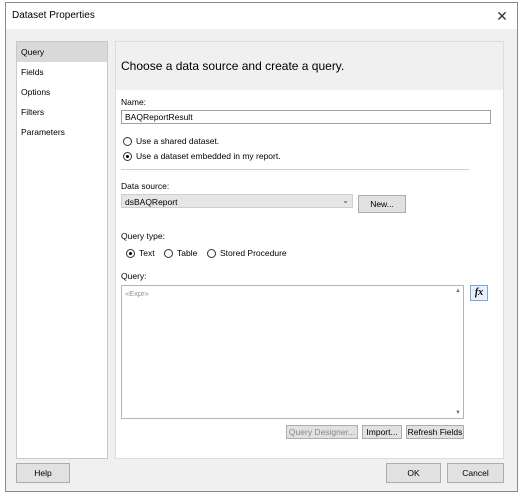 Image resolution: width=520 pixels, height=500 pixels. What do you see at coordinates (62, 92) in the screenshot?
I see `nav-item-options: Options` at bounding box center [62, 92].